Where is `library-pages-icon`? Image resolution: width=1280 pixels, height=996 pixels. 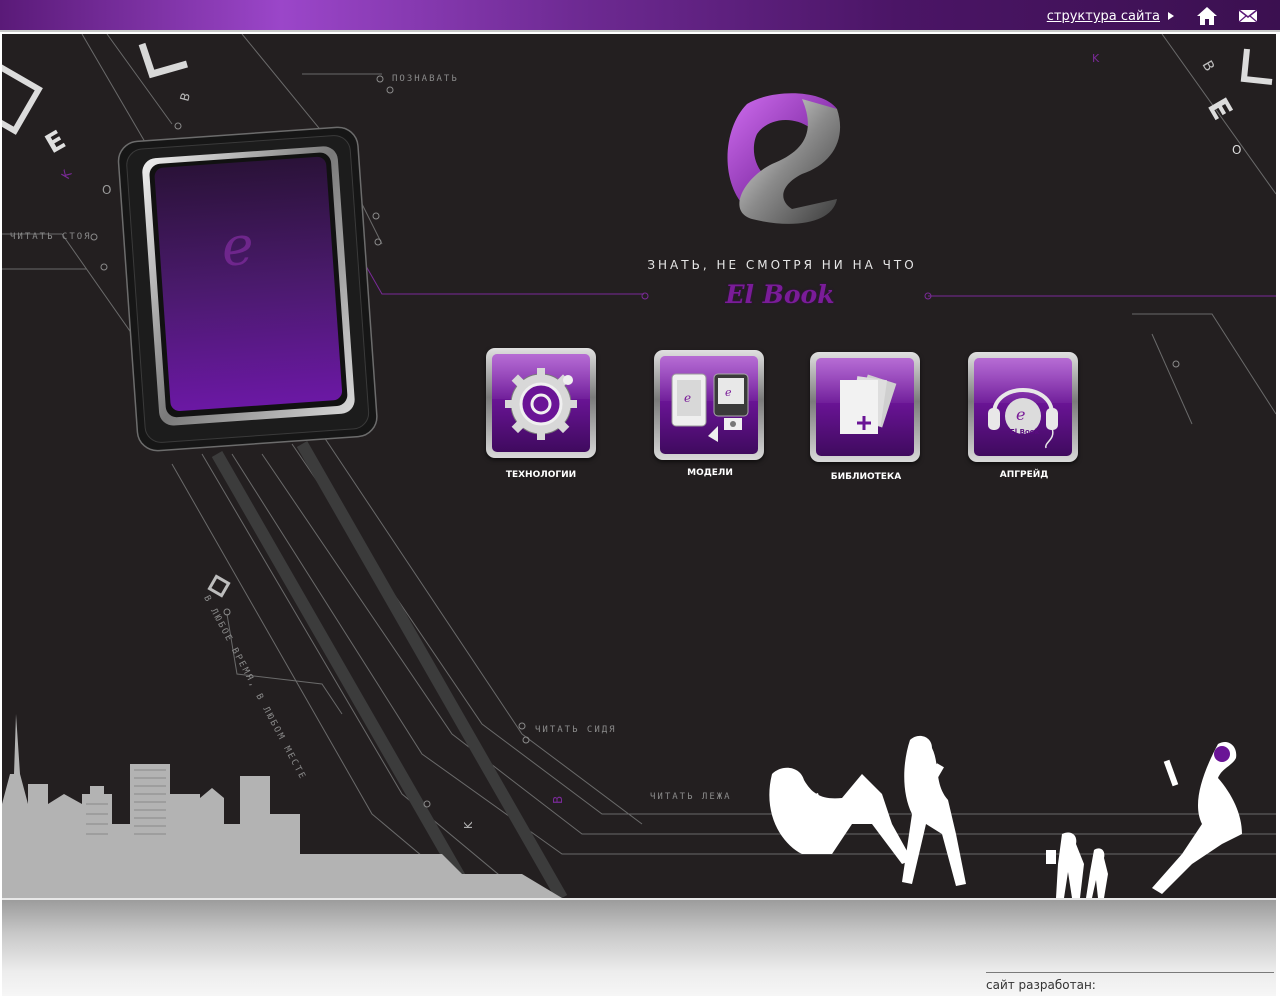 library-pages-icon is located at coordinates (868, 404).